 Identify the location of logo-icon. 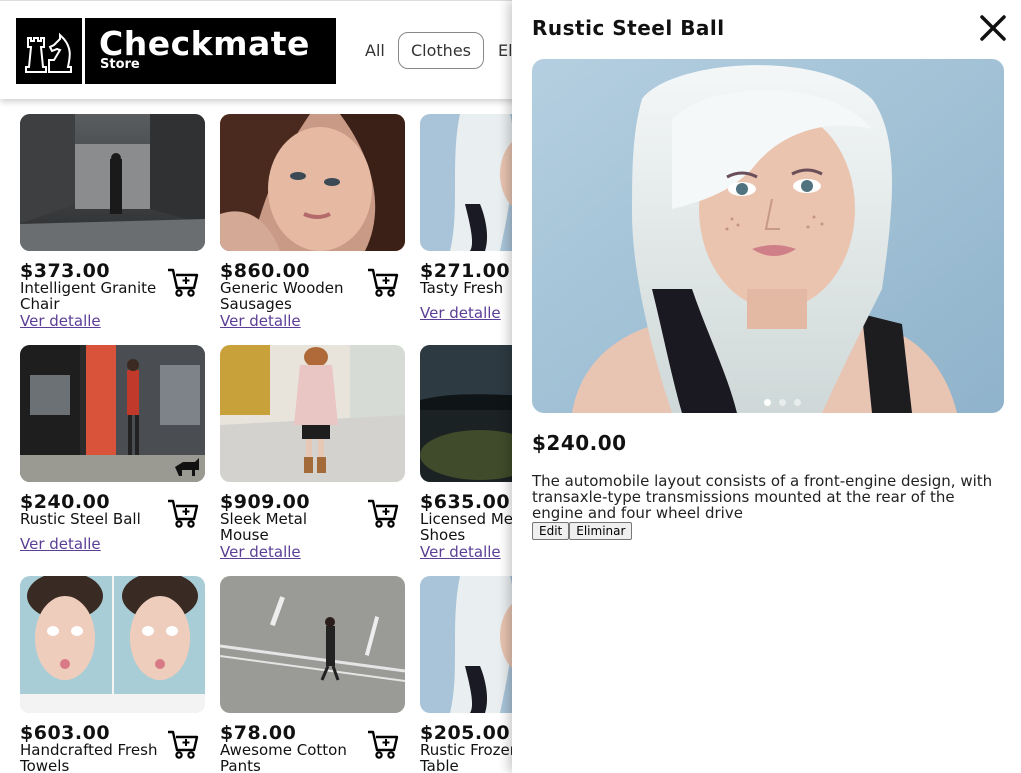
(49, 51).